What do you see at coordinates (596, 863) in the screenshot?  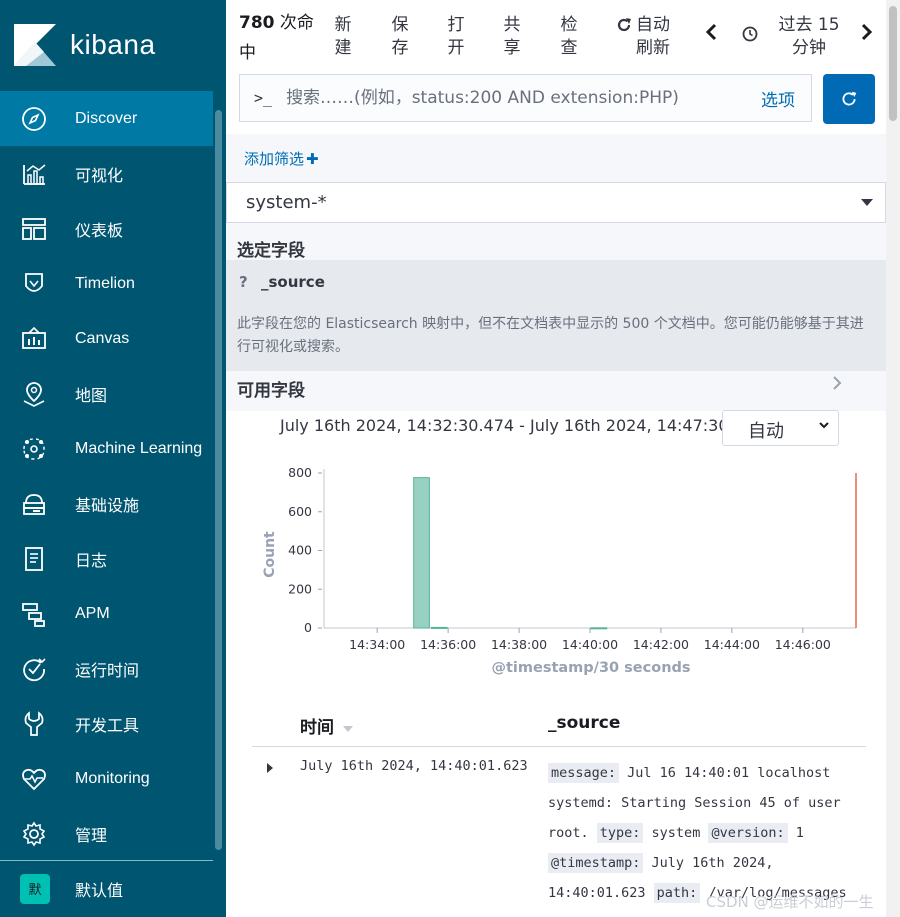 I see `source-field-key: @timestamp:` at bounding box center [596, 863].